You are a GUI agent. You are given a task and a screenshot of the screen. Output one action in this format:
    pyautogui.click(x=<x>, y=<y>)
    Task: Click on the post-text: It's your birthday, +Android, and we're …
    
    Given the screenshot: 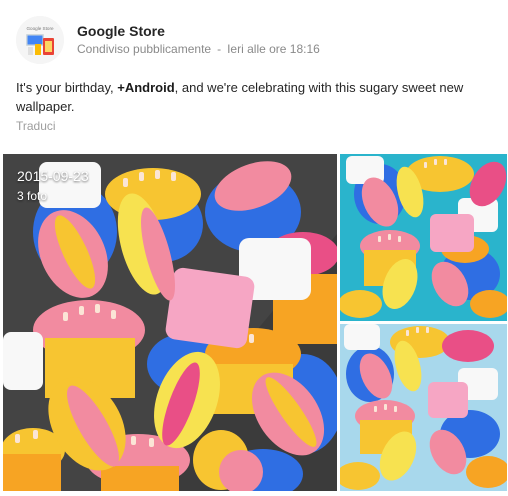 What is the action you would take?
    pyautogui.click(x=251, y=97)
    